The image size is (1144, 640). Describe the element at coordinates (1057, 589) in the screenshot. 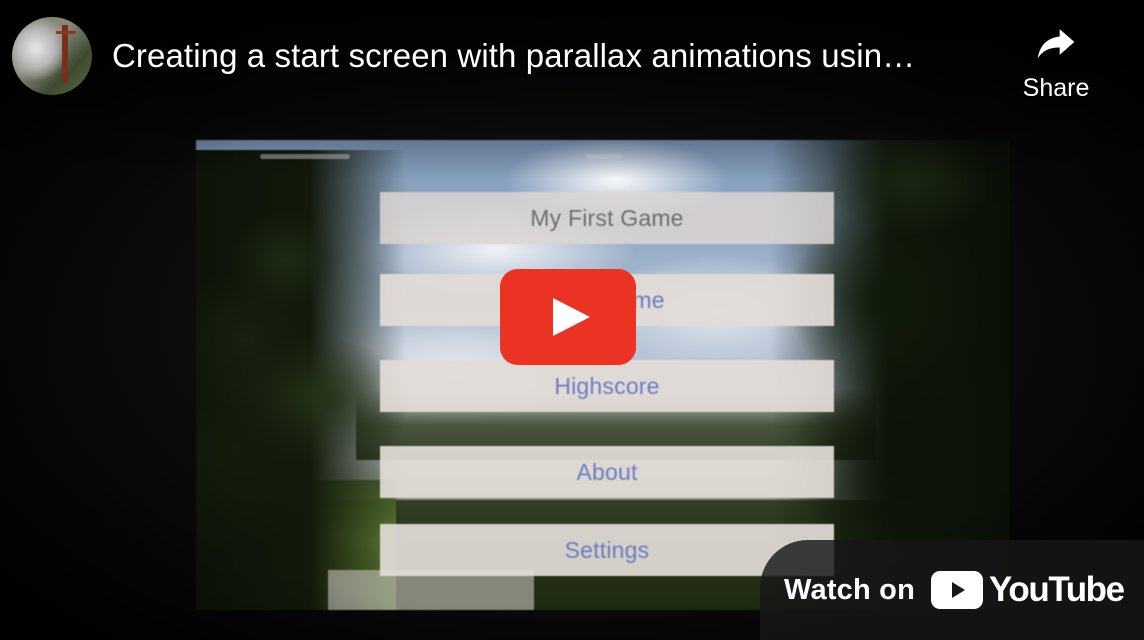

I see `youtube-wordmark: YouTube` at that location.